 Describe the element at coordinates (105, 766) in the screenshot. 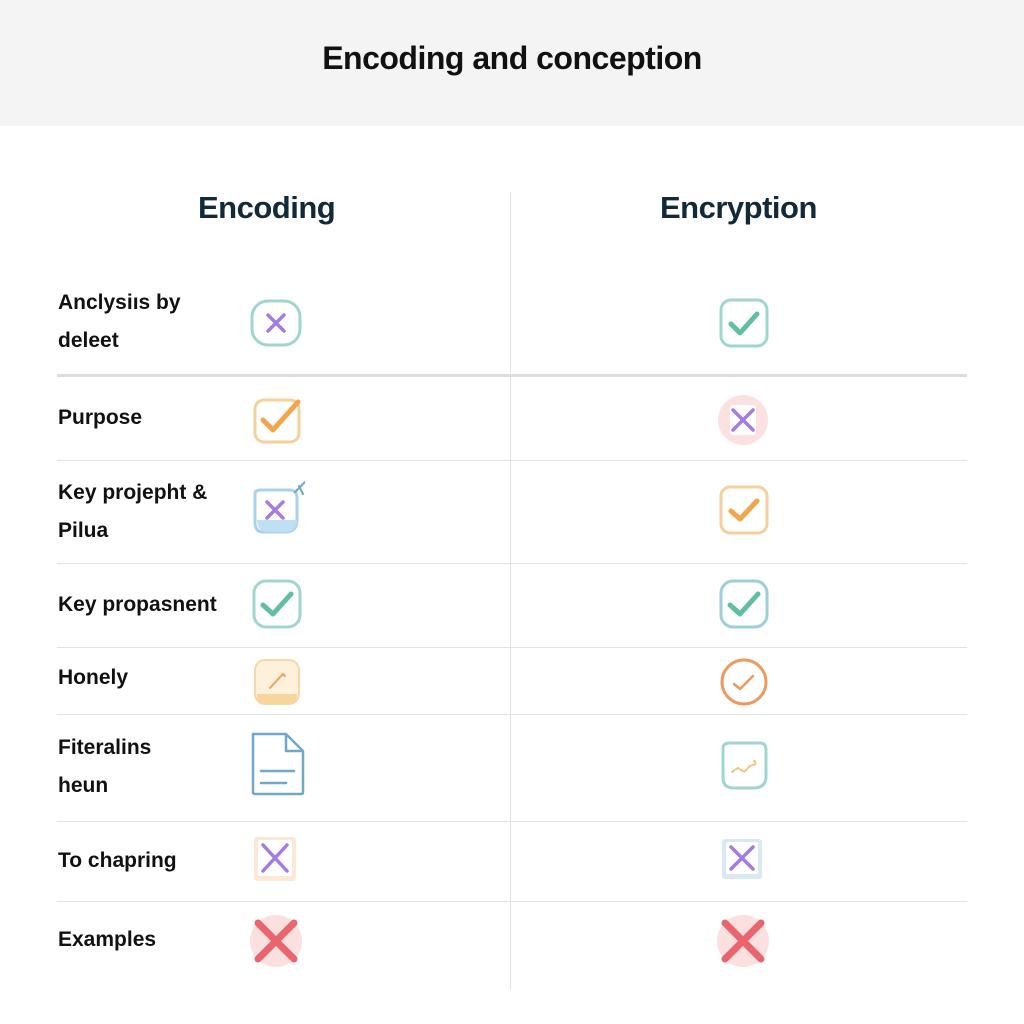

I see `row-label: Fiteralins heun` at that location.